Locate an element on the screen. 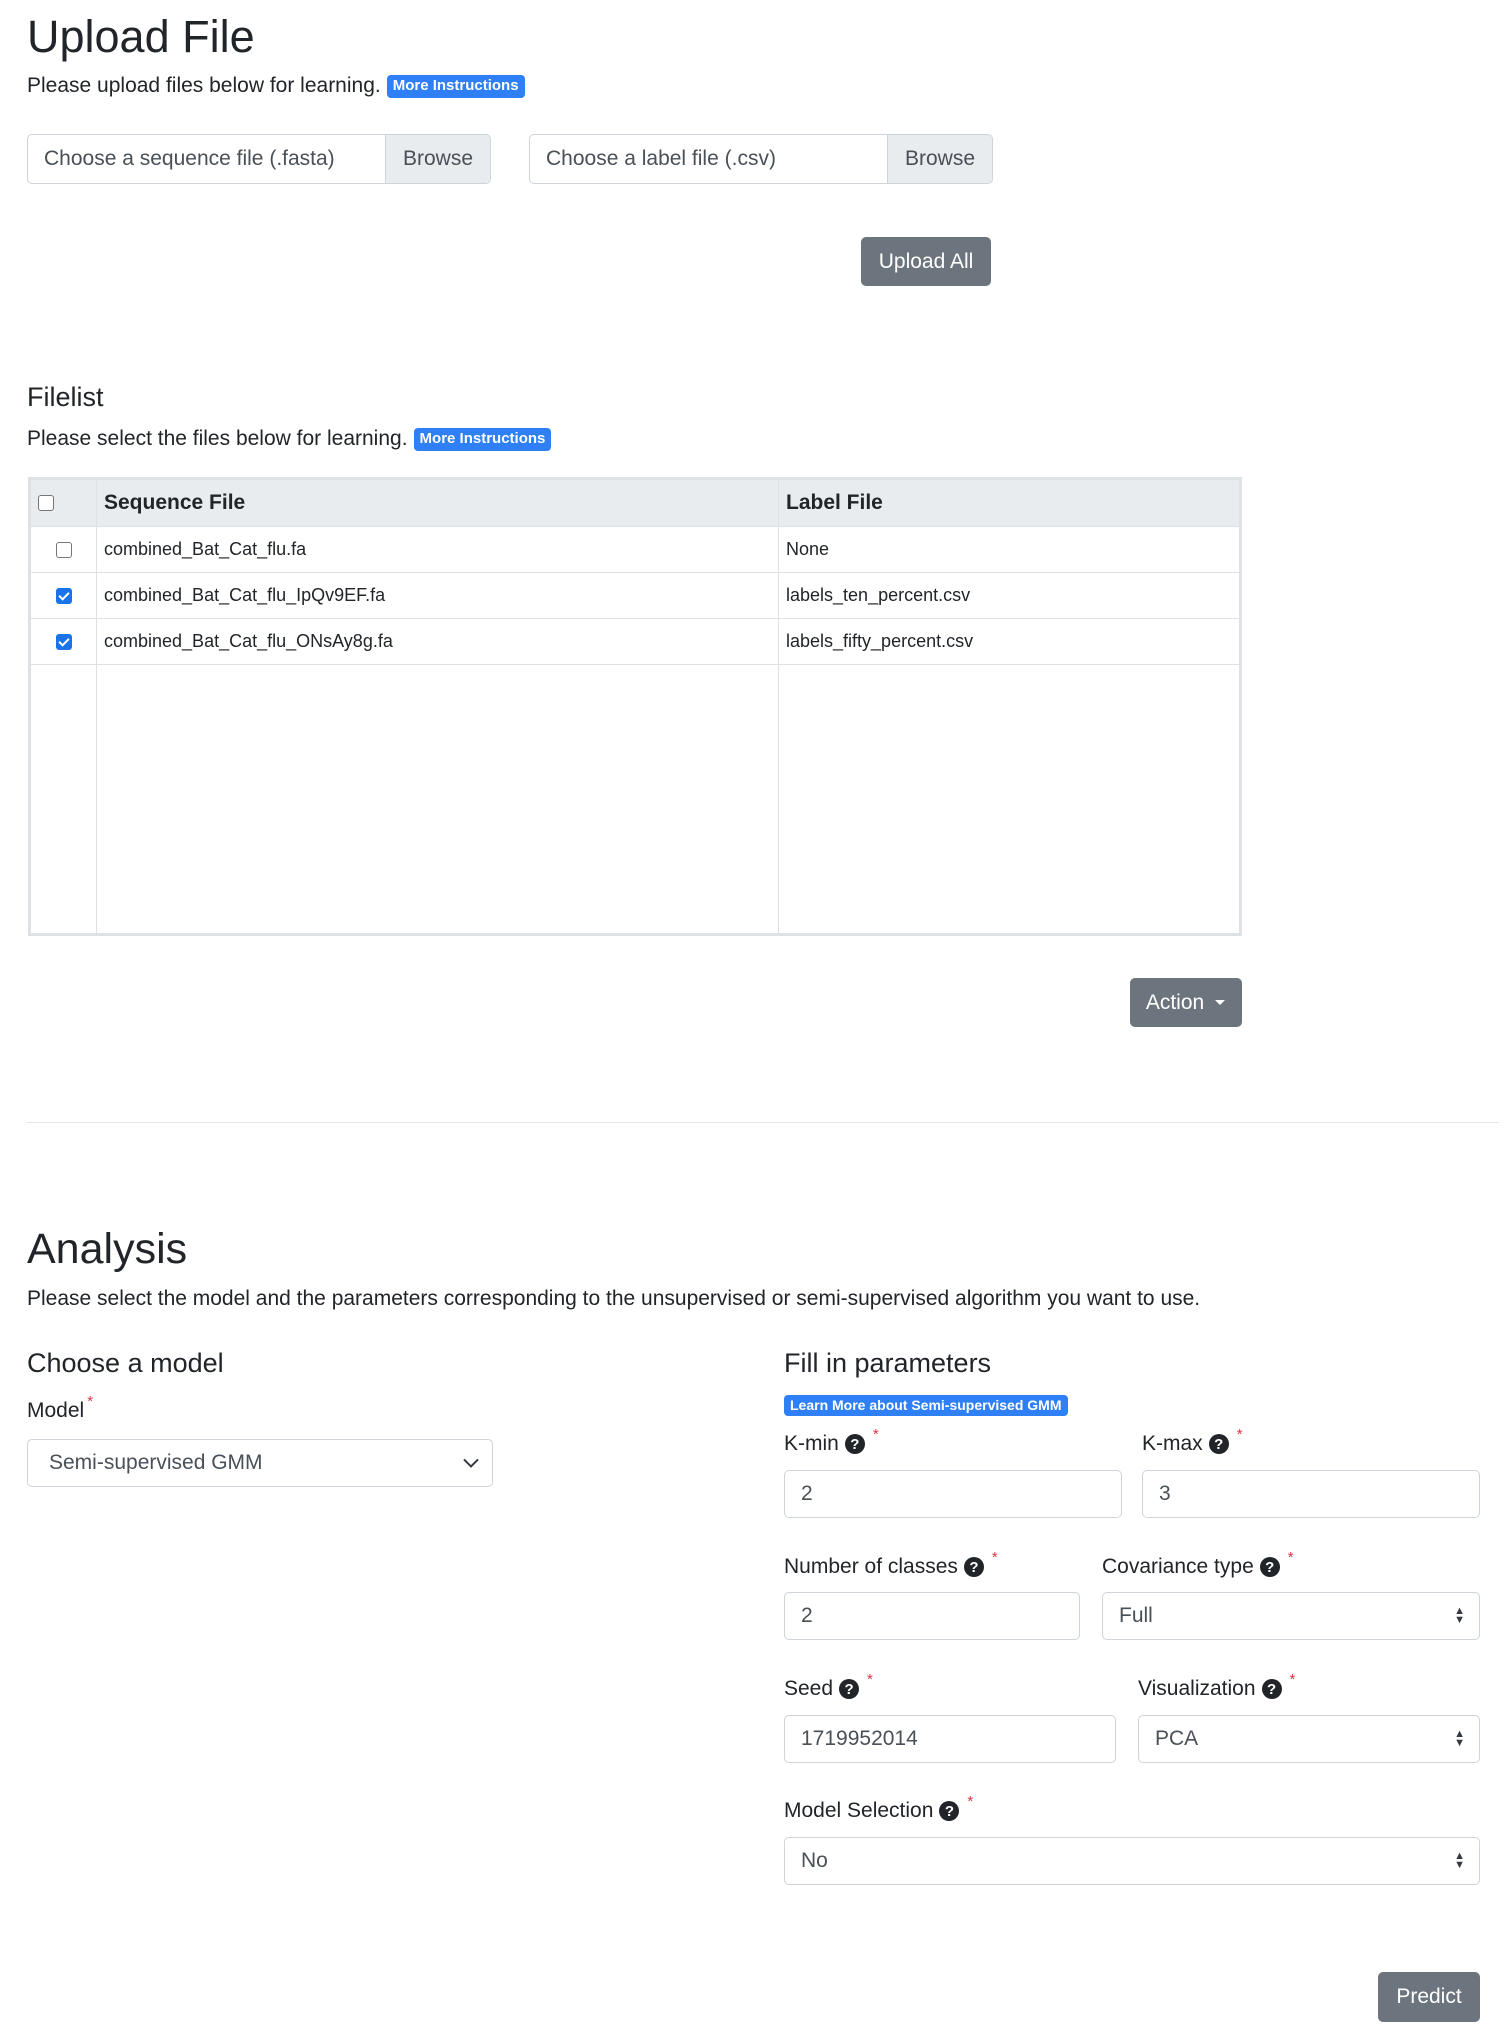 Image resolution: width=1510 pixels, height=2044 pixels. visualization-label-text: Visualization is located at coordinates (1197, 1688).